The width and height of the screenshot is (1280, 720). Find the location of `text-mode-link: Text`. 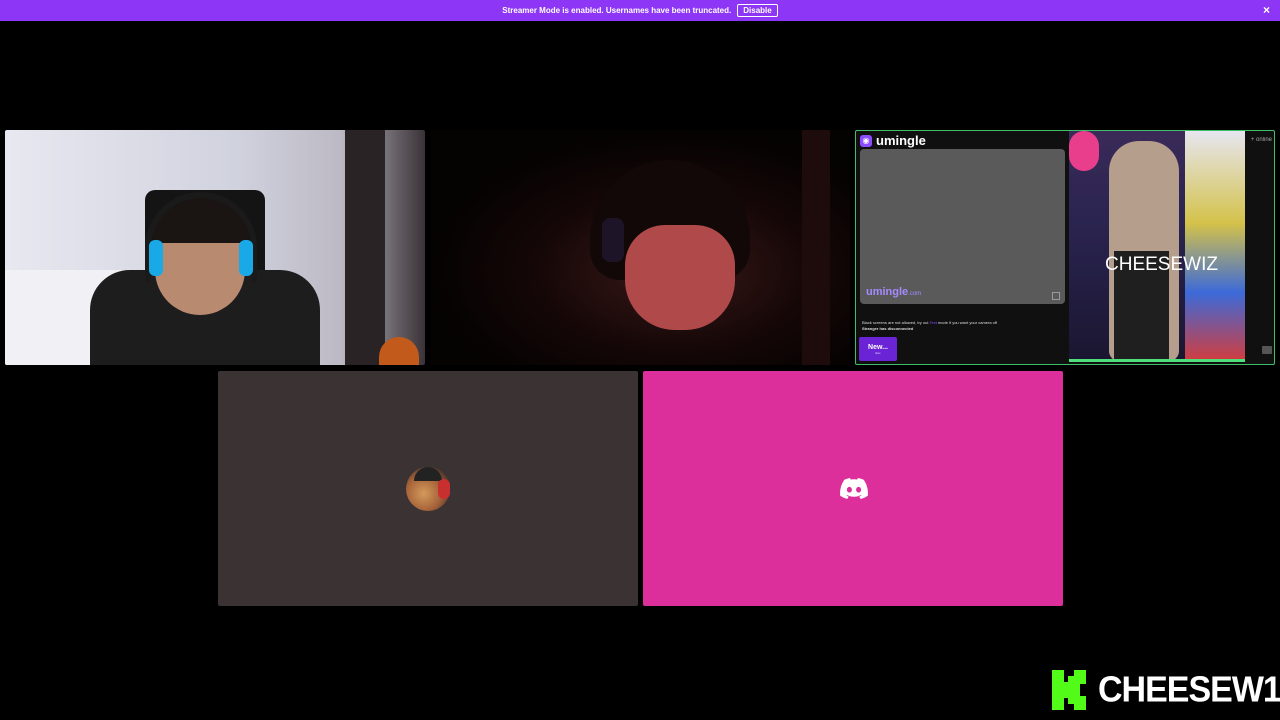

text-mode-link: Text is located at coordinates (933, 322).